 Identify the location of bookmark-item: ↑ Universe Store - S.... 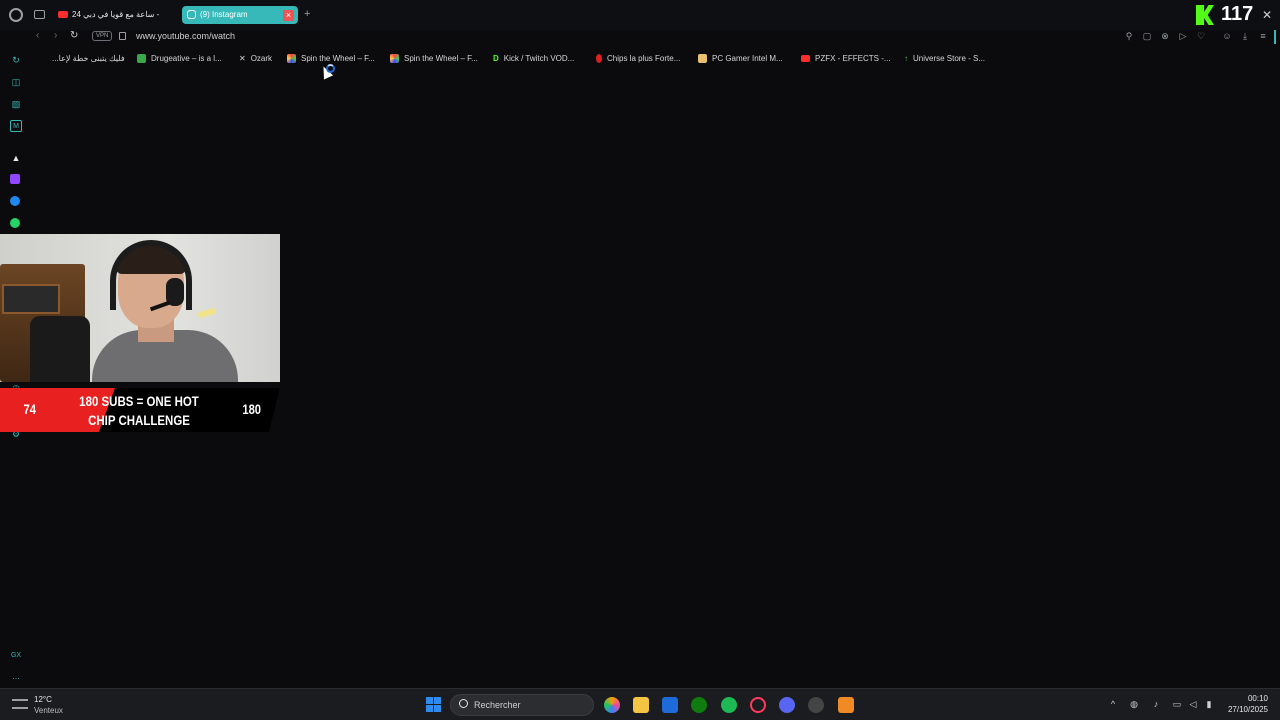
(944, 59).